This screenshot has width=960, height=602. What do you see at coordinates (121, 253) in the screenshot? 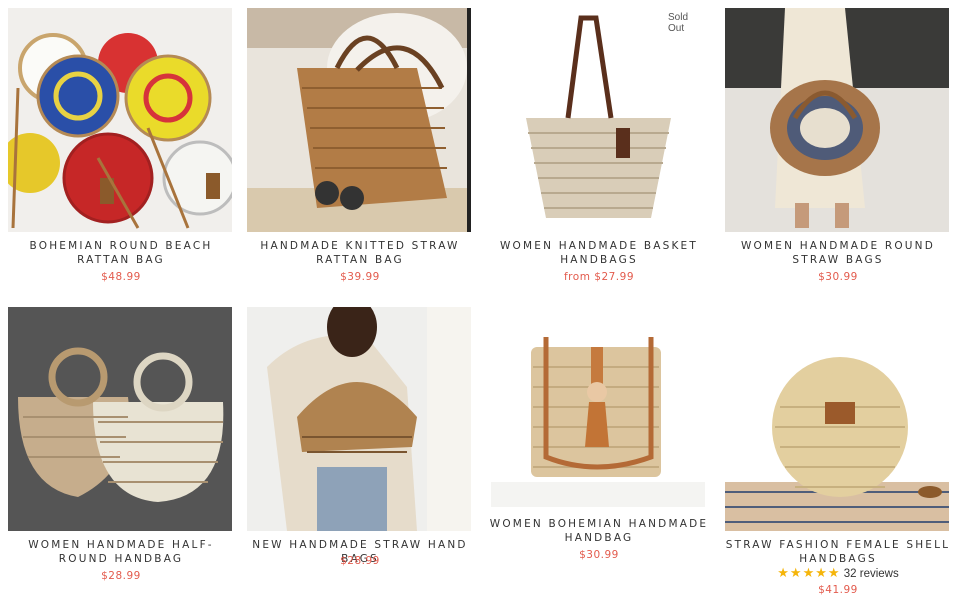
I see `product-title-1: Bohemian Round Beach Rattan Bag` at bounding box center [121, 253].